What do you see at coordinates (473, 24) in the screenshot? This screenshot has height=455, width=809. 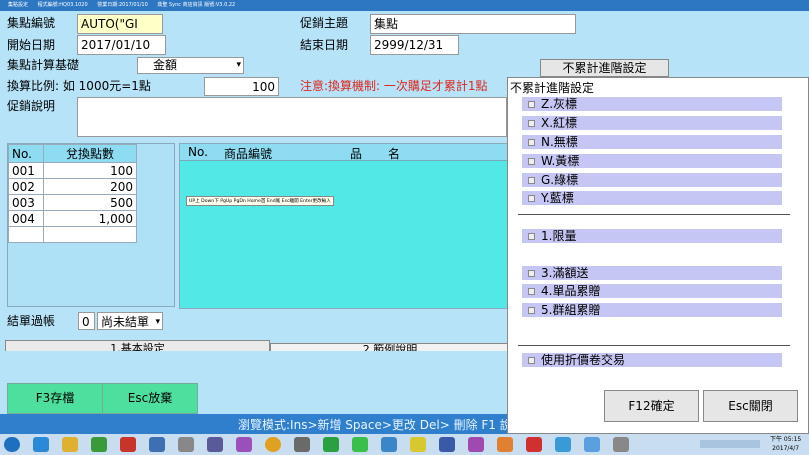 I see `theme-field: 集點` at bounding box center [473, 24].